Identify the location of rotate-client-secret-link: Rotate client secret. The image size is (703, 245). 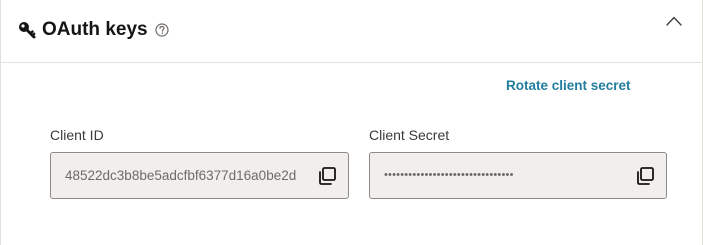
(568, 86).